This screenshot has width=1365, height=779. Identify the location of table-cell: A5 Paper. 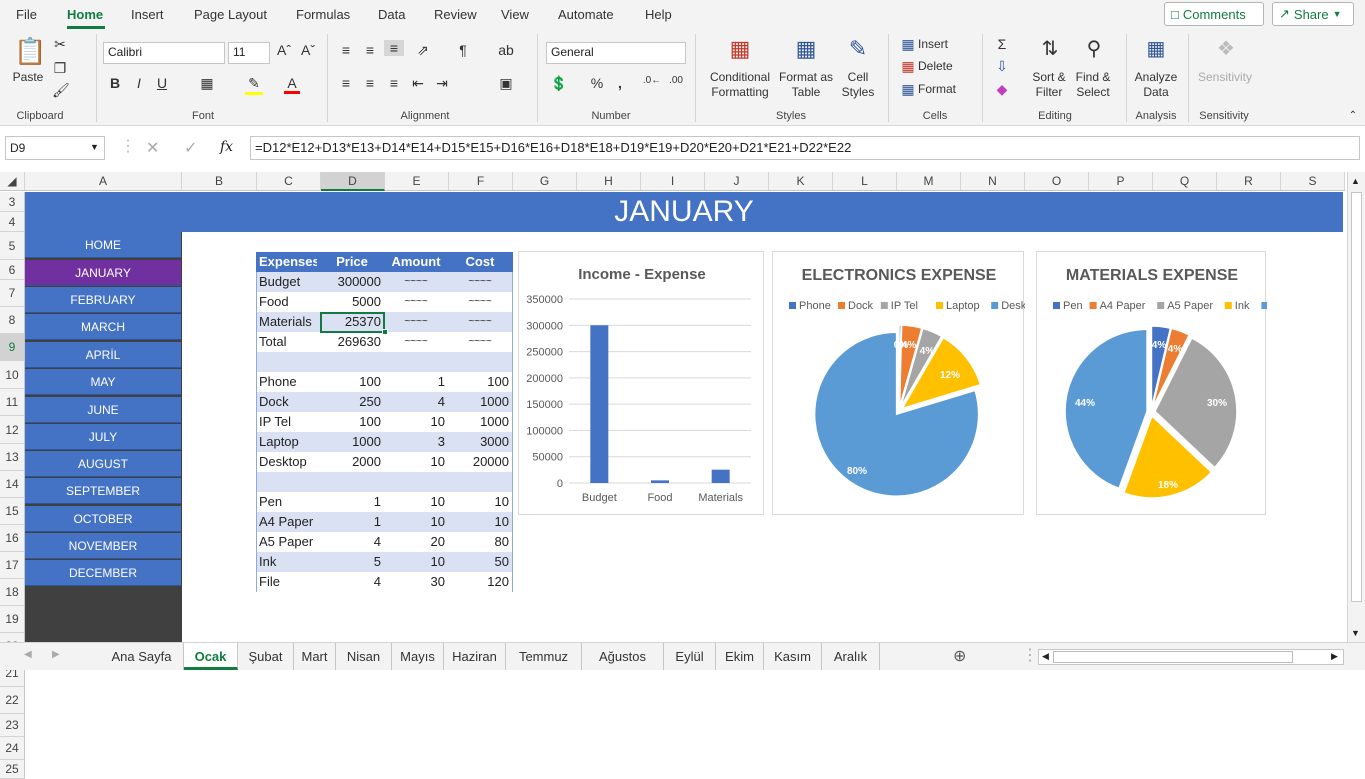
(288, 542).